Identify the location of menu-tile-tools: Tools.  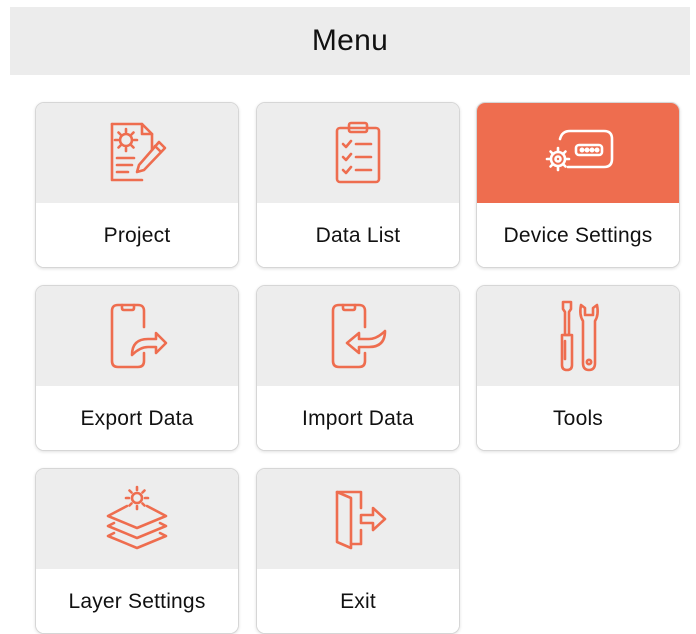
(578, 368).